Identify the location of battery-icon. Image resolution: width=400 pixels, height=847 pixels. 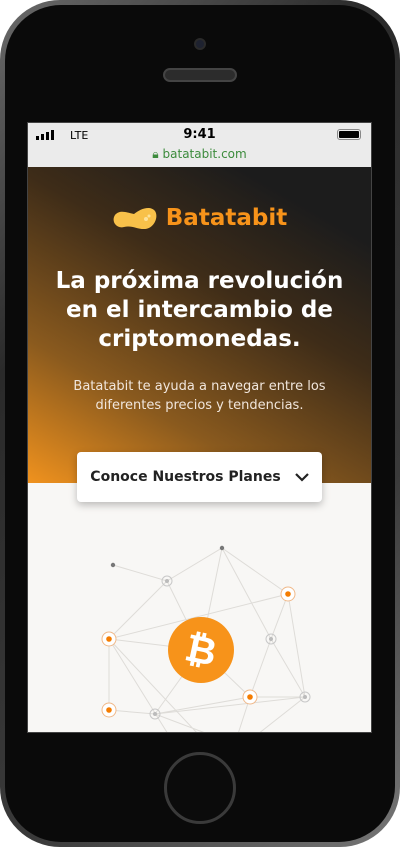
(349, 134).